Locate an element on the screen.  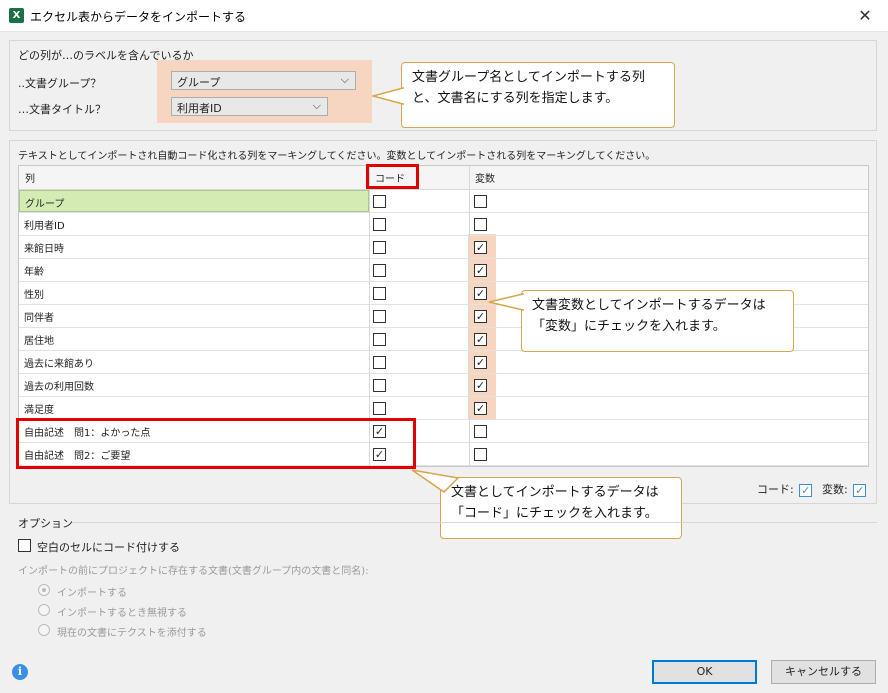
doc-group-value: グループ is located at coordinates (199, 82).